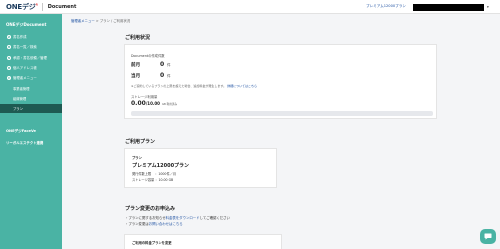  Describe the element at coordinates (169, 76) in the screenshot. I see `curr-month-unit: 件` at that location.